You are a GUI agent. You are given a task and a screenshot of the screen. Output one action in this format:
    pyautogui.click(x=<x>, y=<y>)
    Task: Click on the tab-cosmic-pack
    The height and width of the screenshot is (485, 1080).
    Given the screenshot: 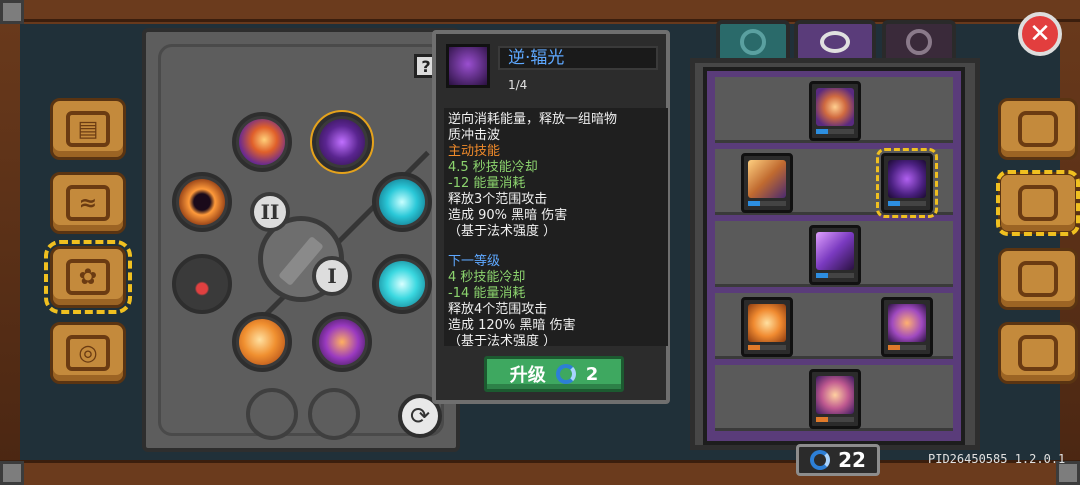 What is the action you would take?
    pyautogui.click(x=835, y=40)
    